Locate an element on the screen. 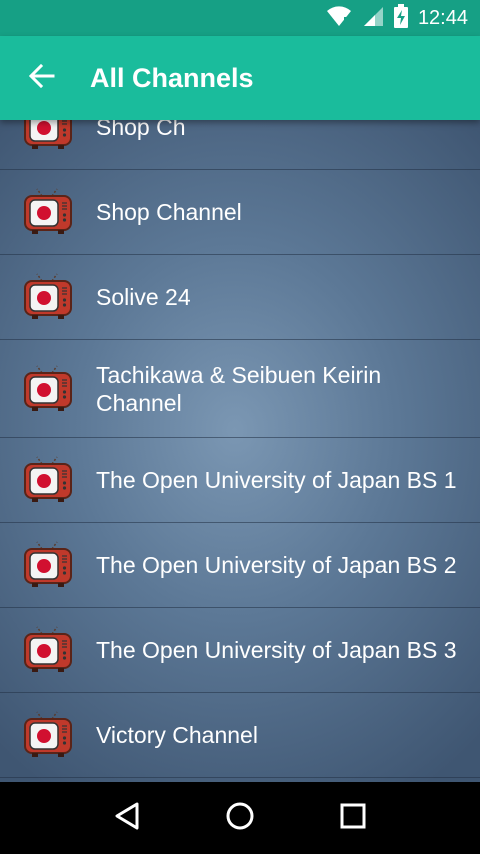 Image resolution: width=480 pixels, height=854 pixels. page-title: All Channels is located at coordinates (172, 77).